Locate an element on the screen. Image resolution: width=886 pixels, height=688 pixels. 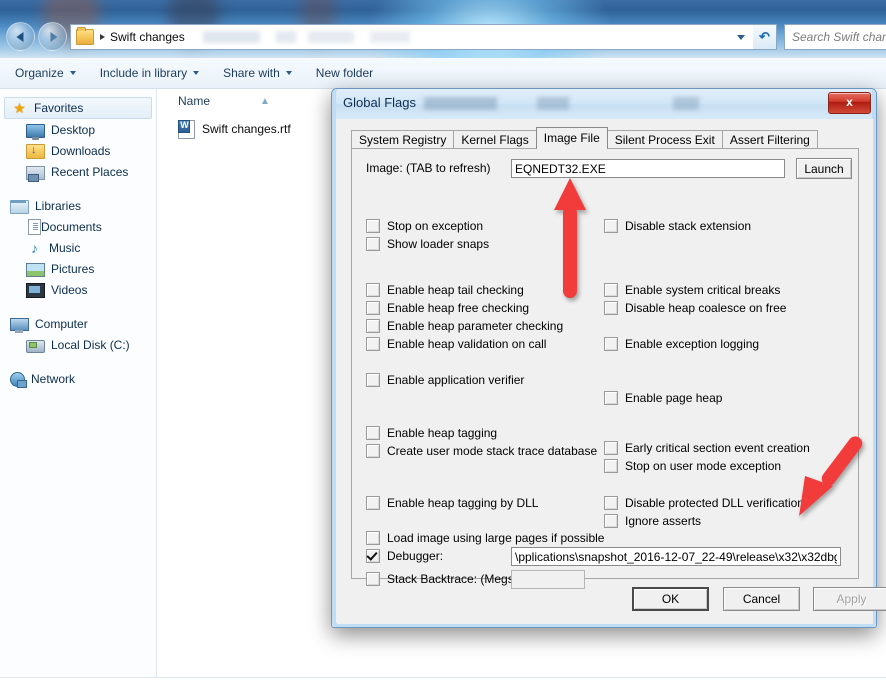
checkbox-load-image-using-large-pages-if-possible is located at coordinates (373, 538).